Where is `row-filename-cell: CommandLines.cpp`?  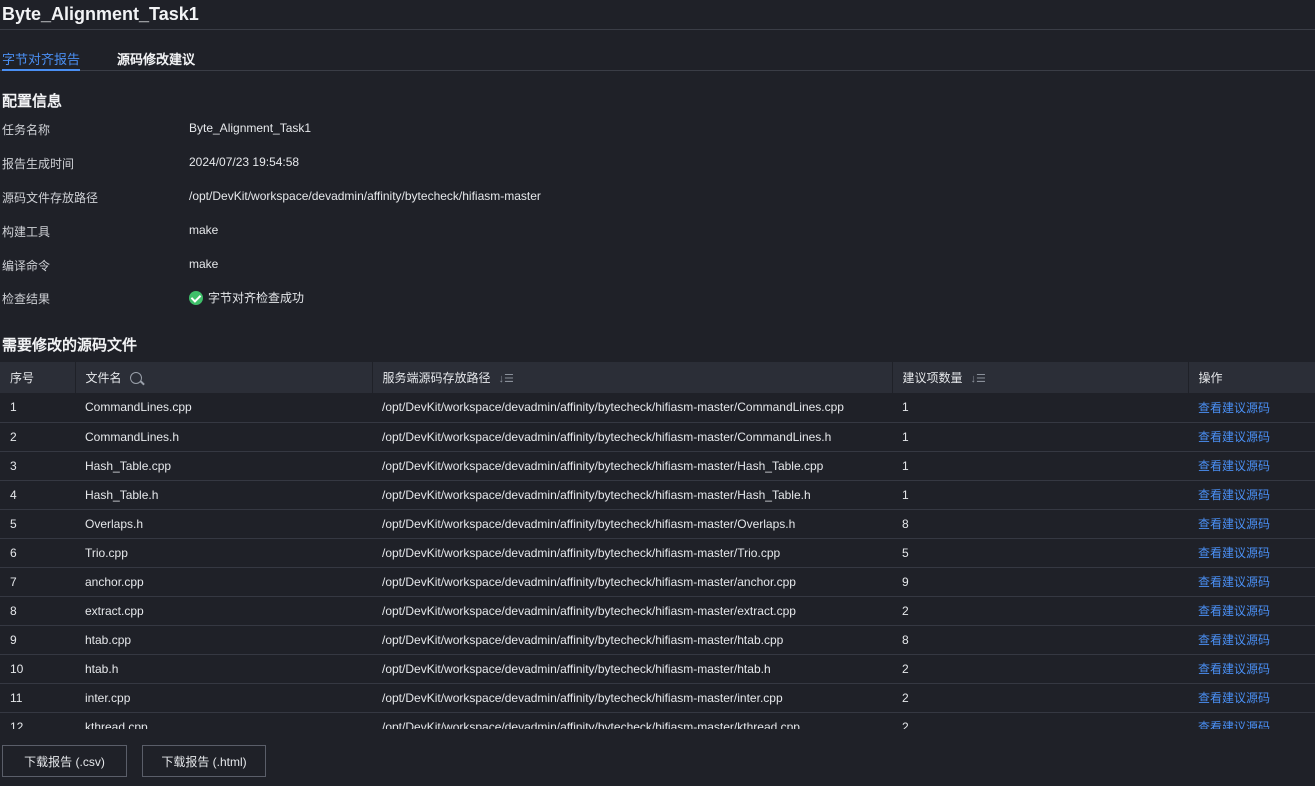 row-filename-cell: CommandLines.cpp is located at coordinates (223, 407).